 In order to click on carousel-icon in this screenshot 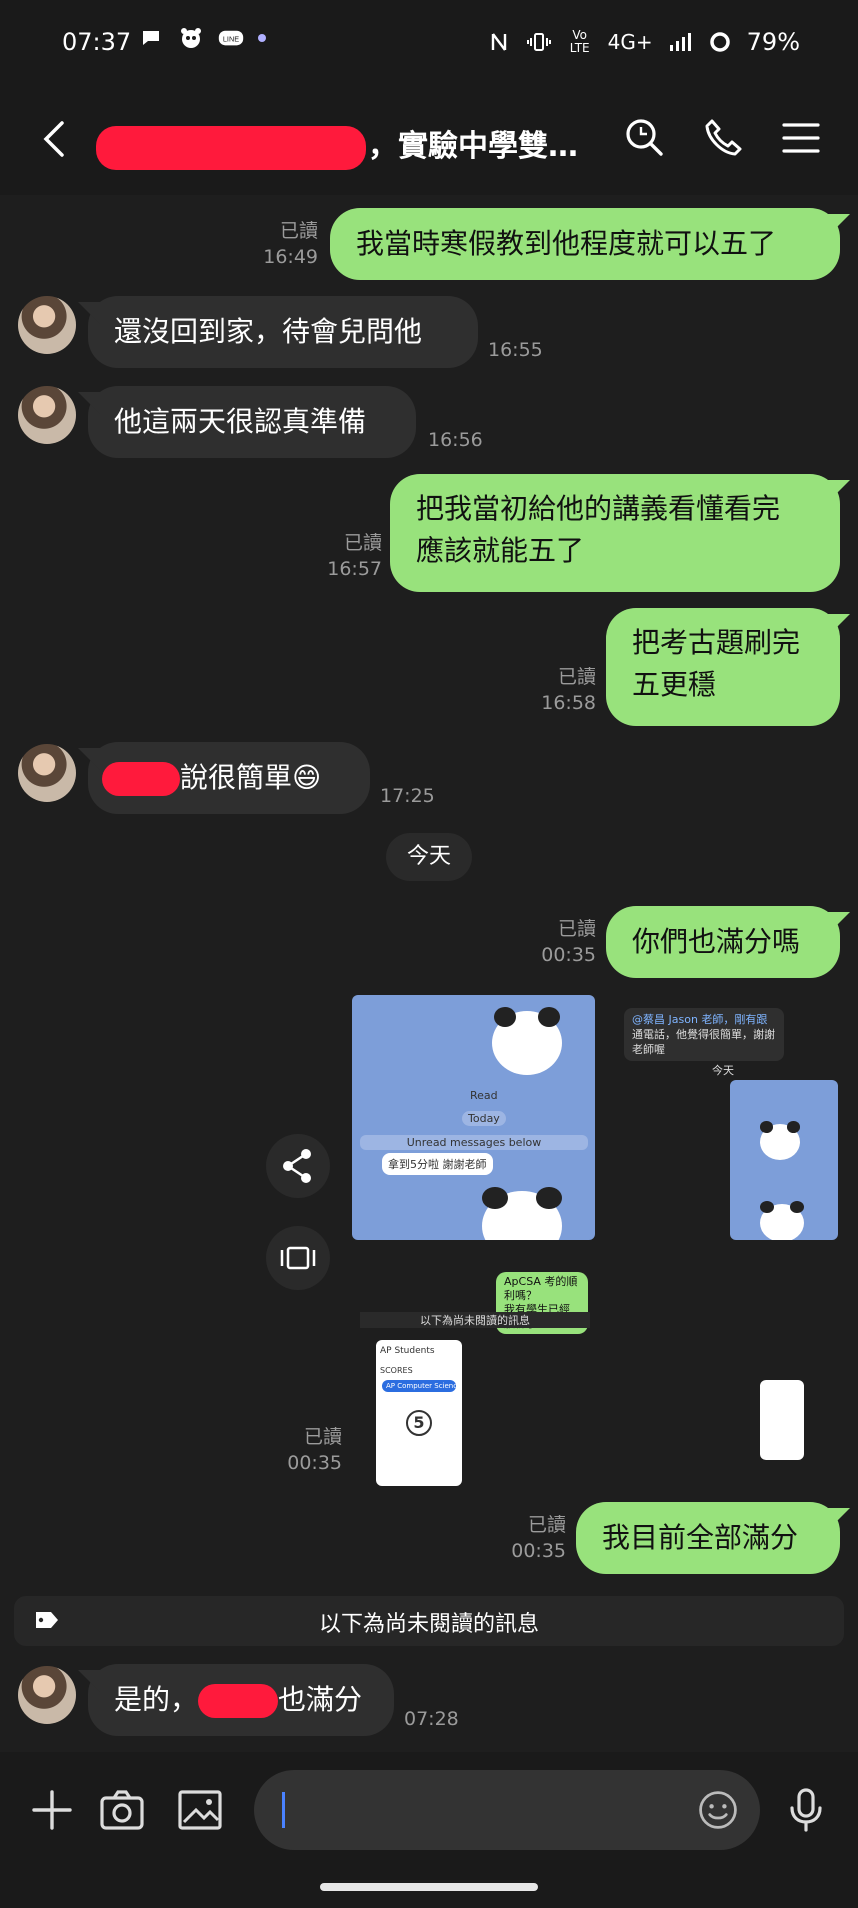, I will do `click(298, 1258)`.